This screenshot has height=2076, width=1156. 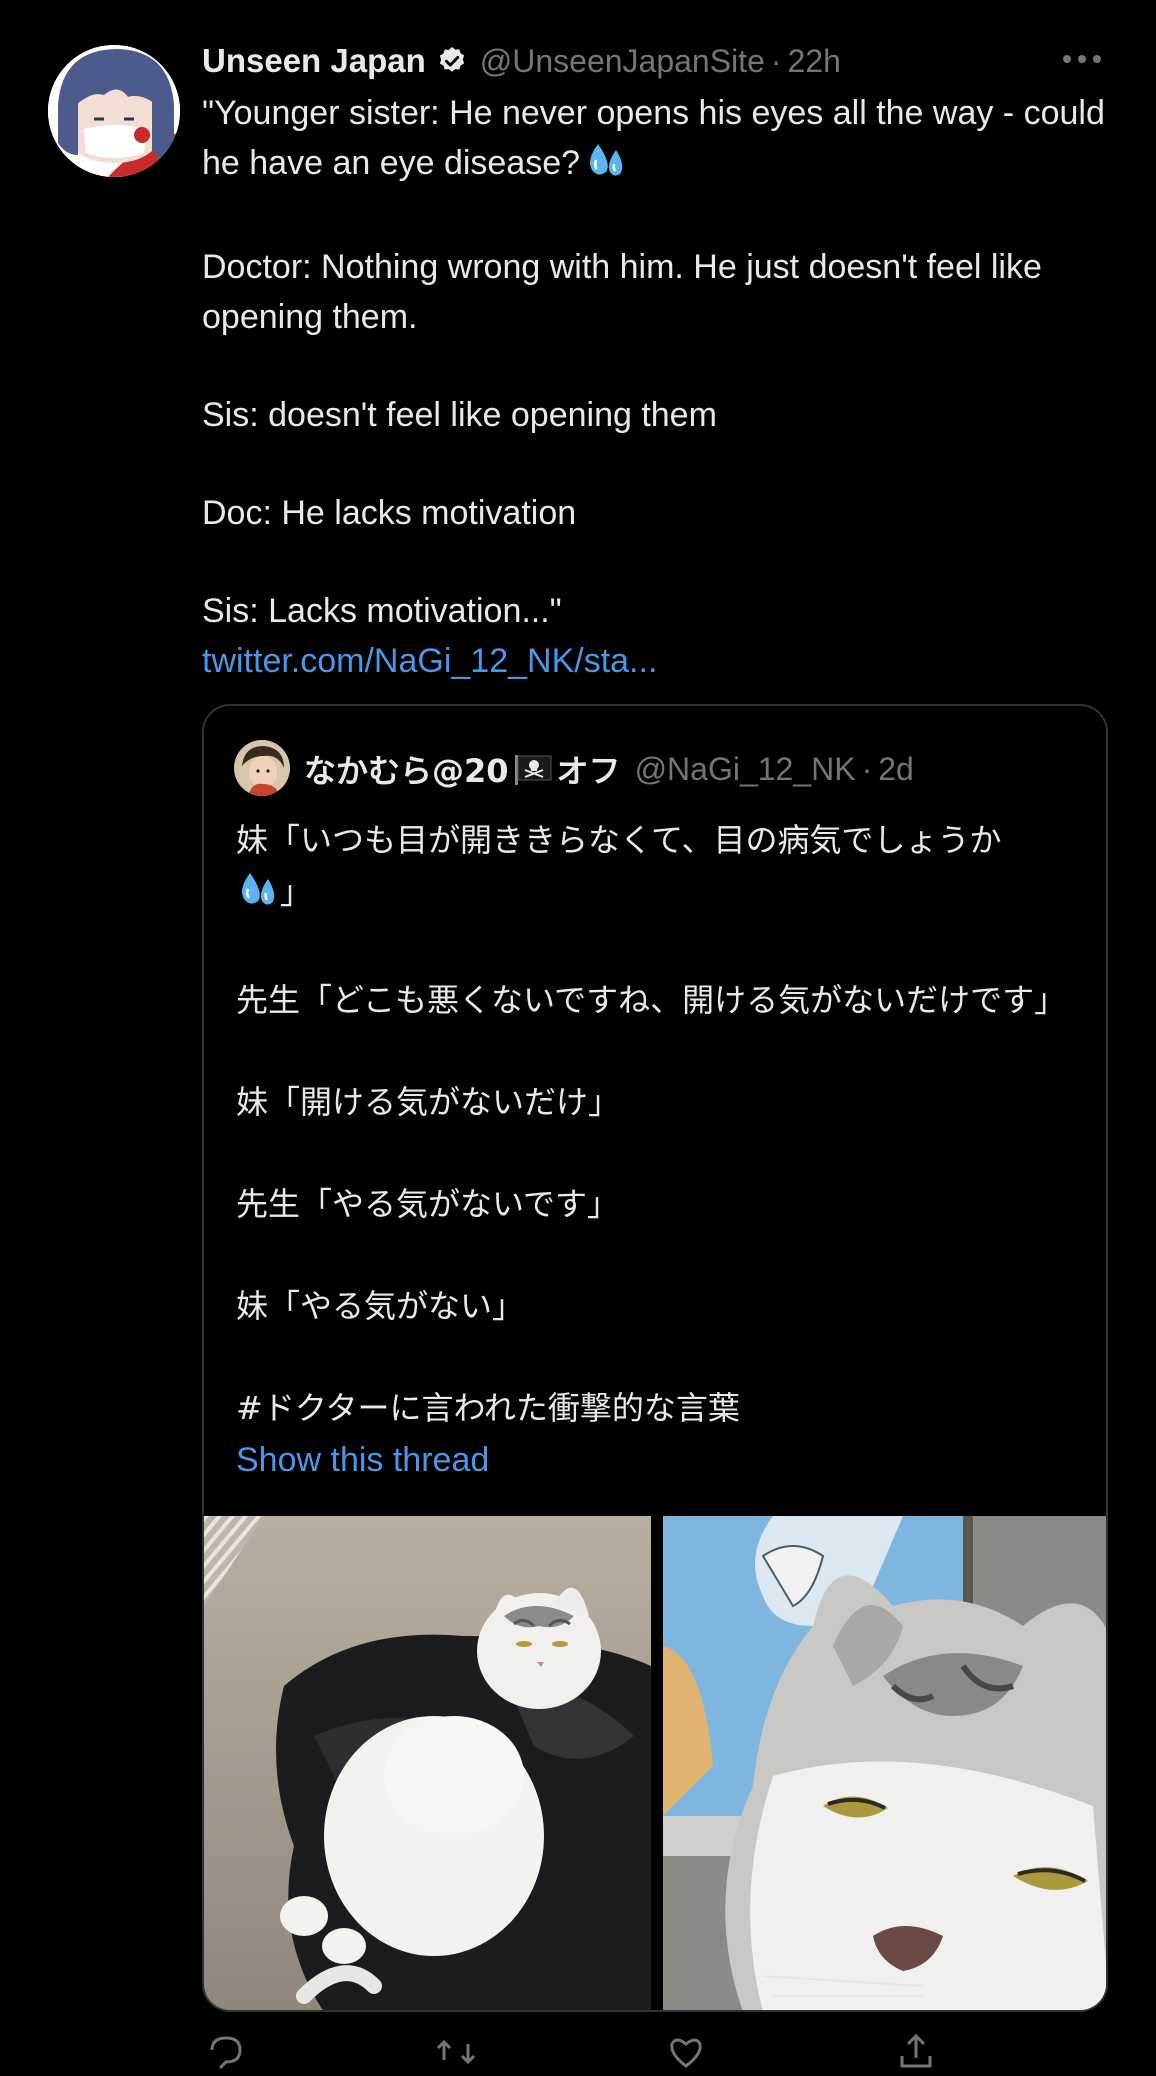 I want to click on share-icon, so click(x=916, y=2052).